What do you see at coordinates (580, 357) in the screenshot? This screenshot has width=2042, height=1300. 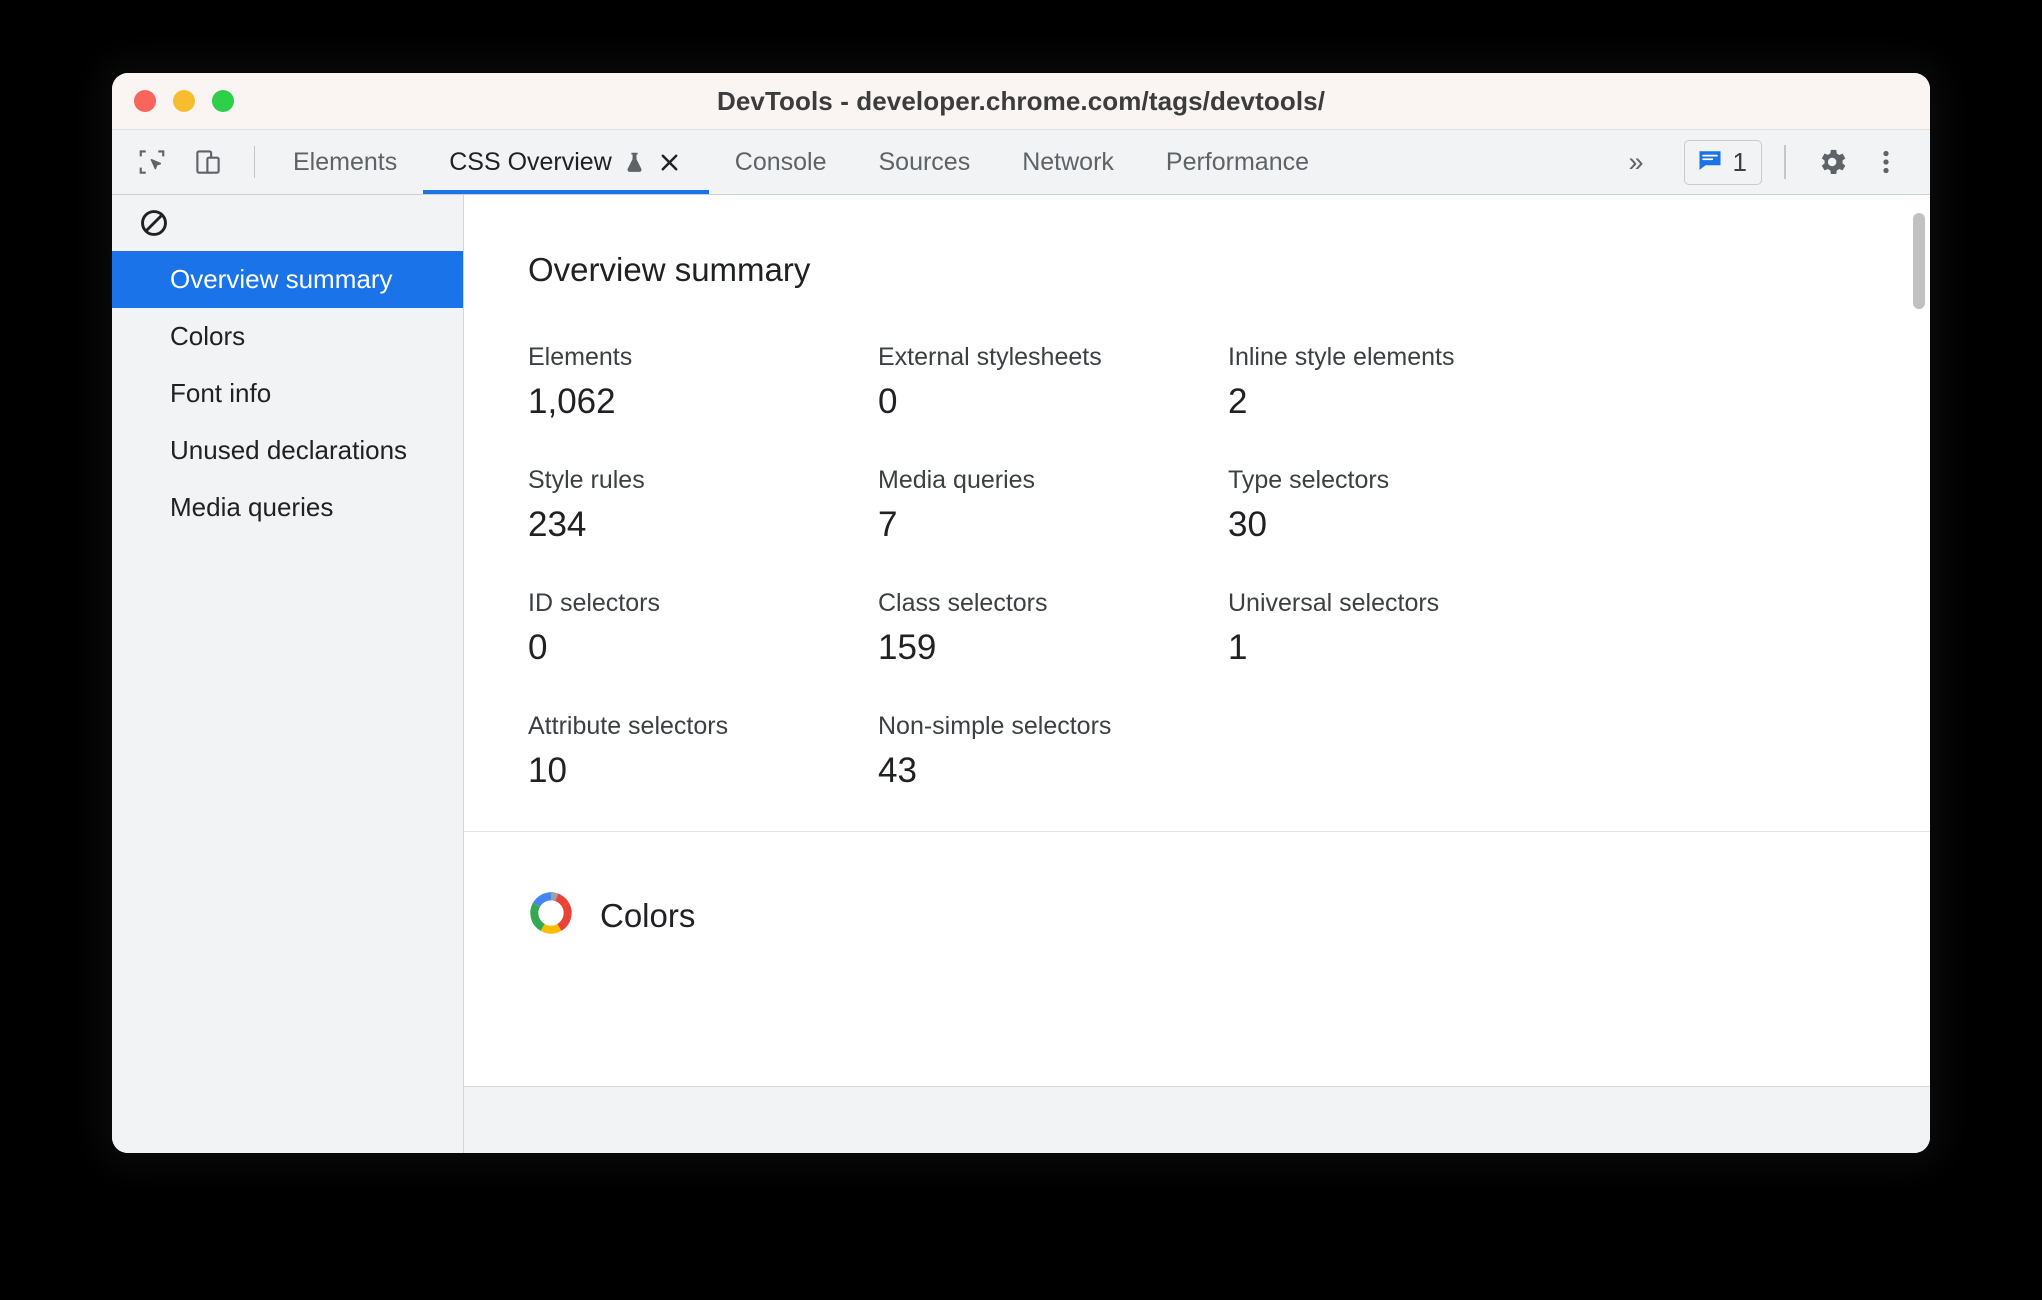 I see `stat-label: Elements` at bounding box center [580, 357].